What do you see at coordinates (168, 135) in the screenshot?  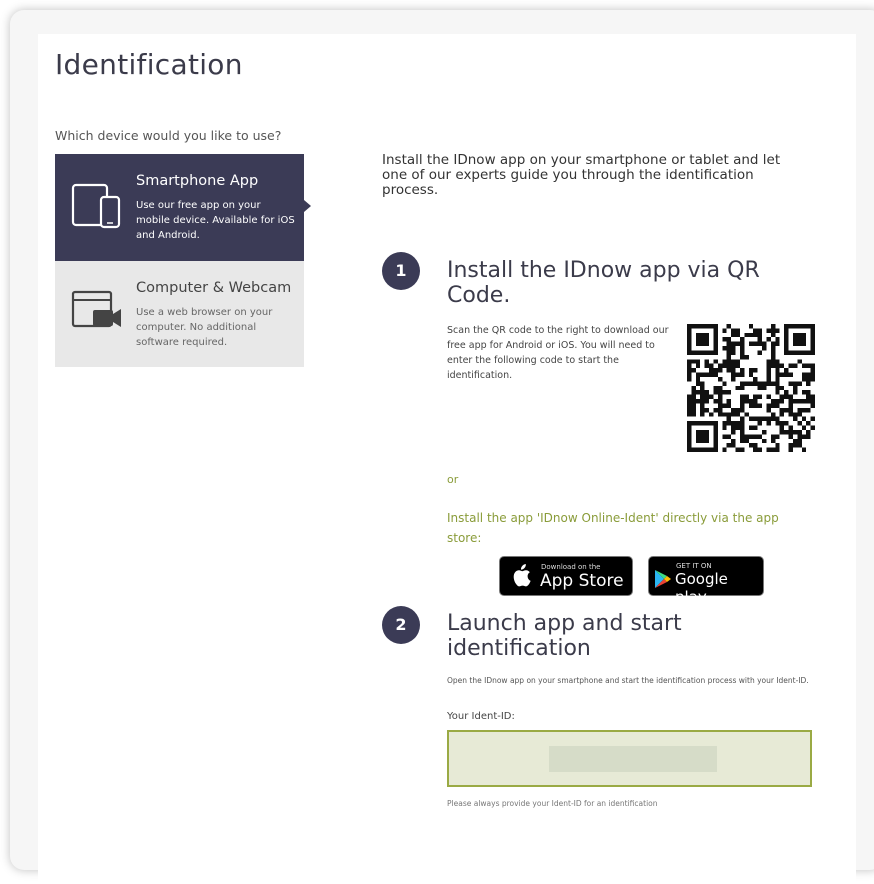 I see `device-question: Which device would you like to use?` at bounding box center [168, 135].